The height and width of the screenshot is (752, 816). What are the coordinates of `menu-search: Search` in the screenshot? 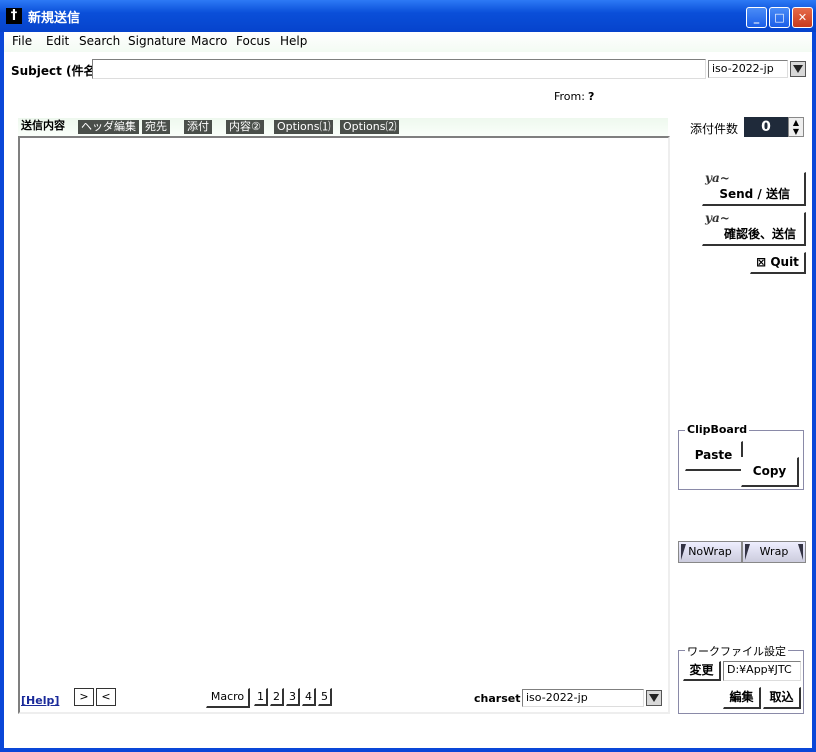 It's located at (99, 41).